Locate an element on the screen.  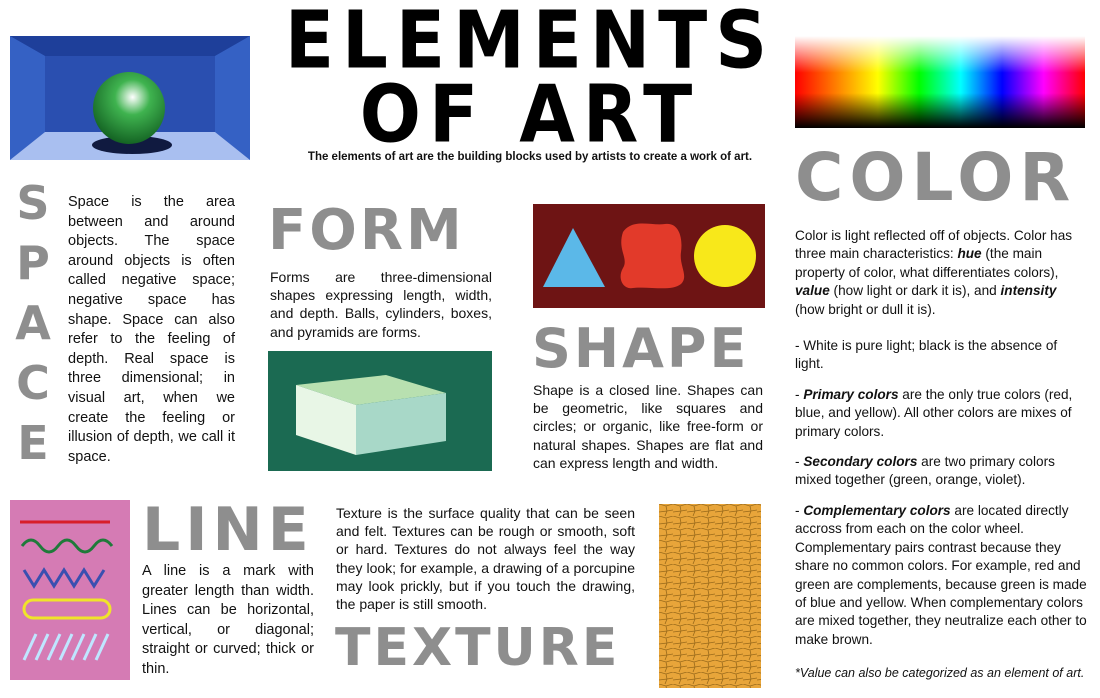
primary-colors-term: Primary colors is located at coordinates (851, 394).